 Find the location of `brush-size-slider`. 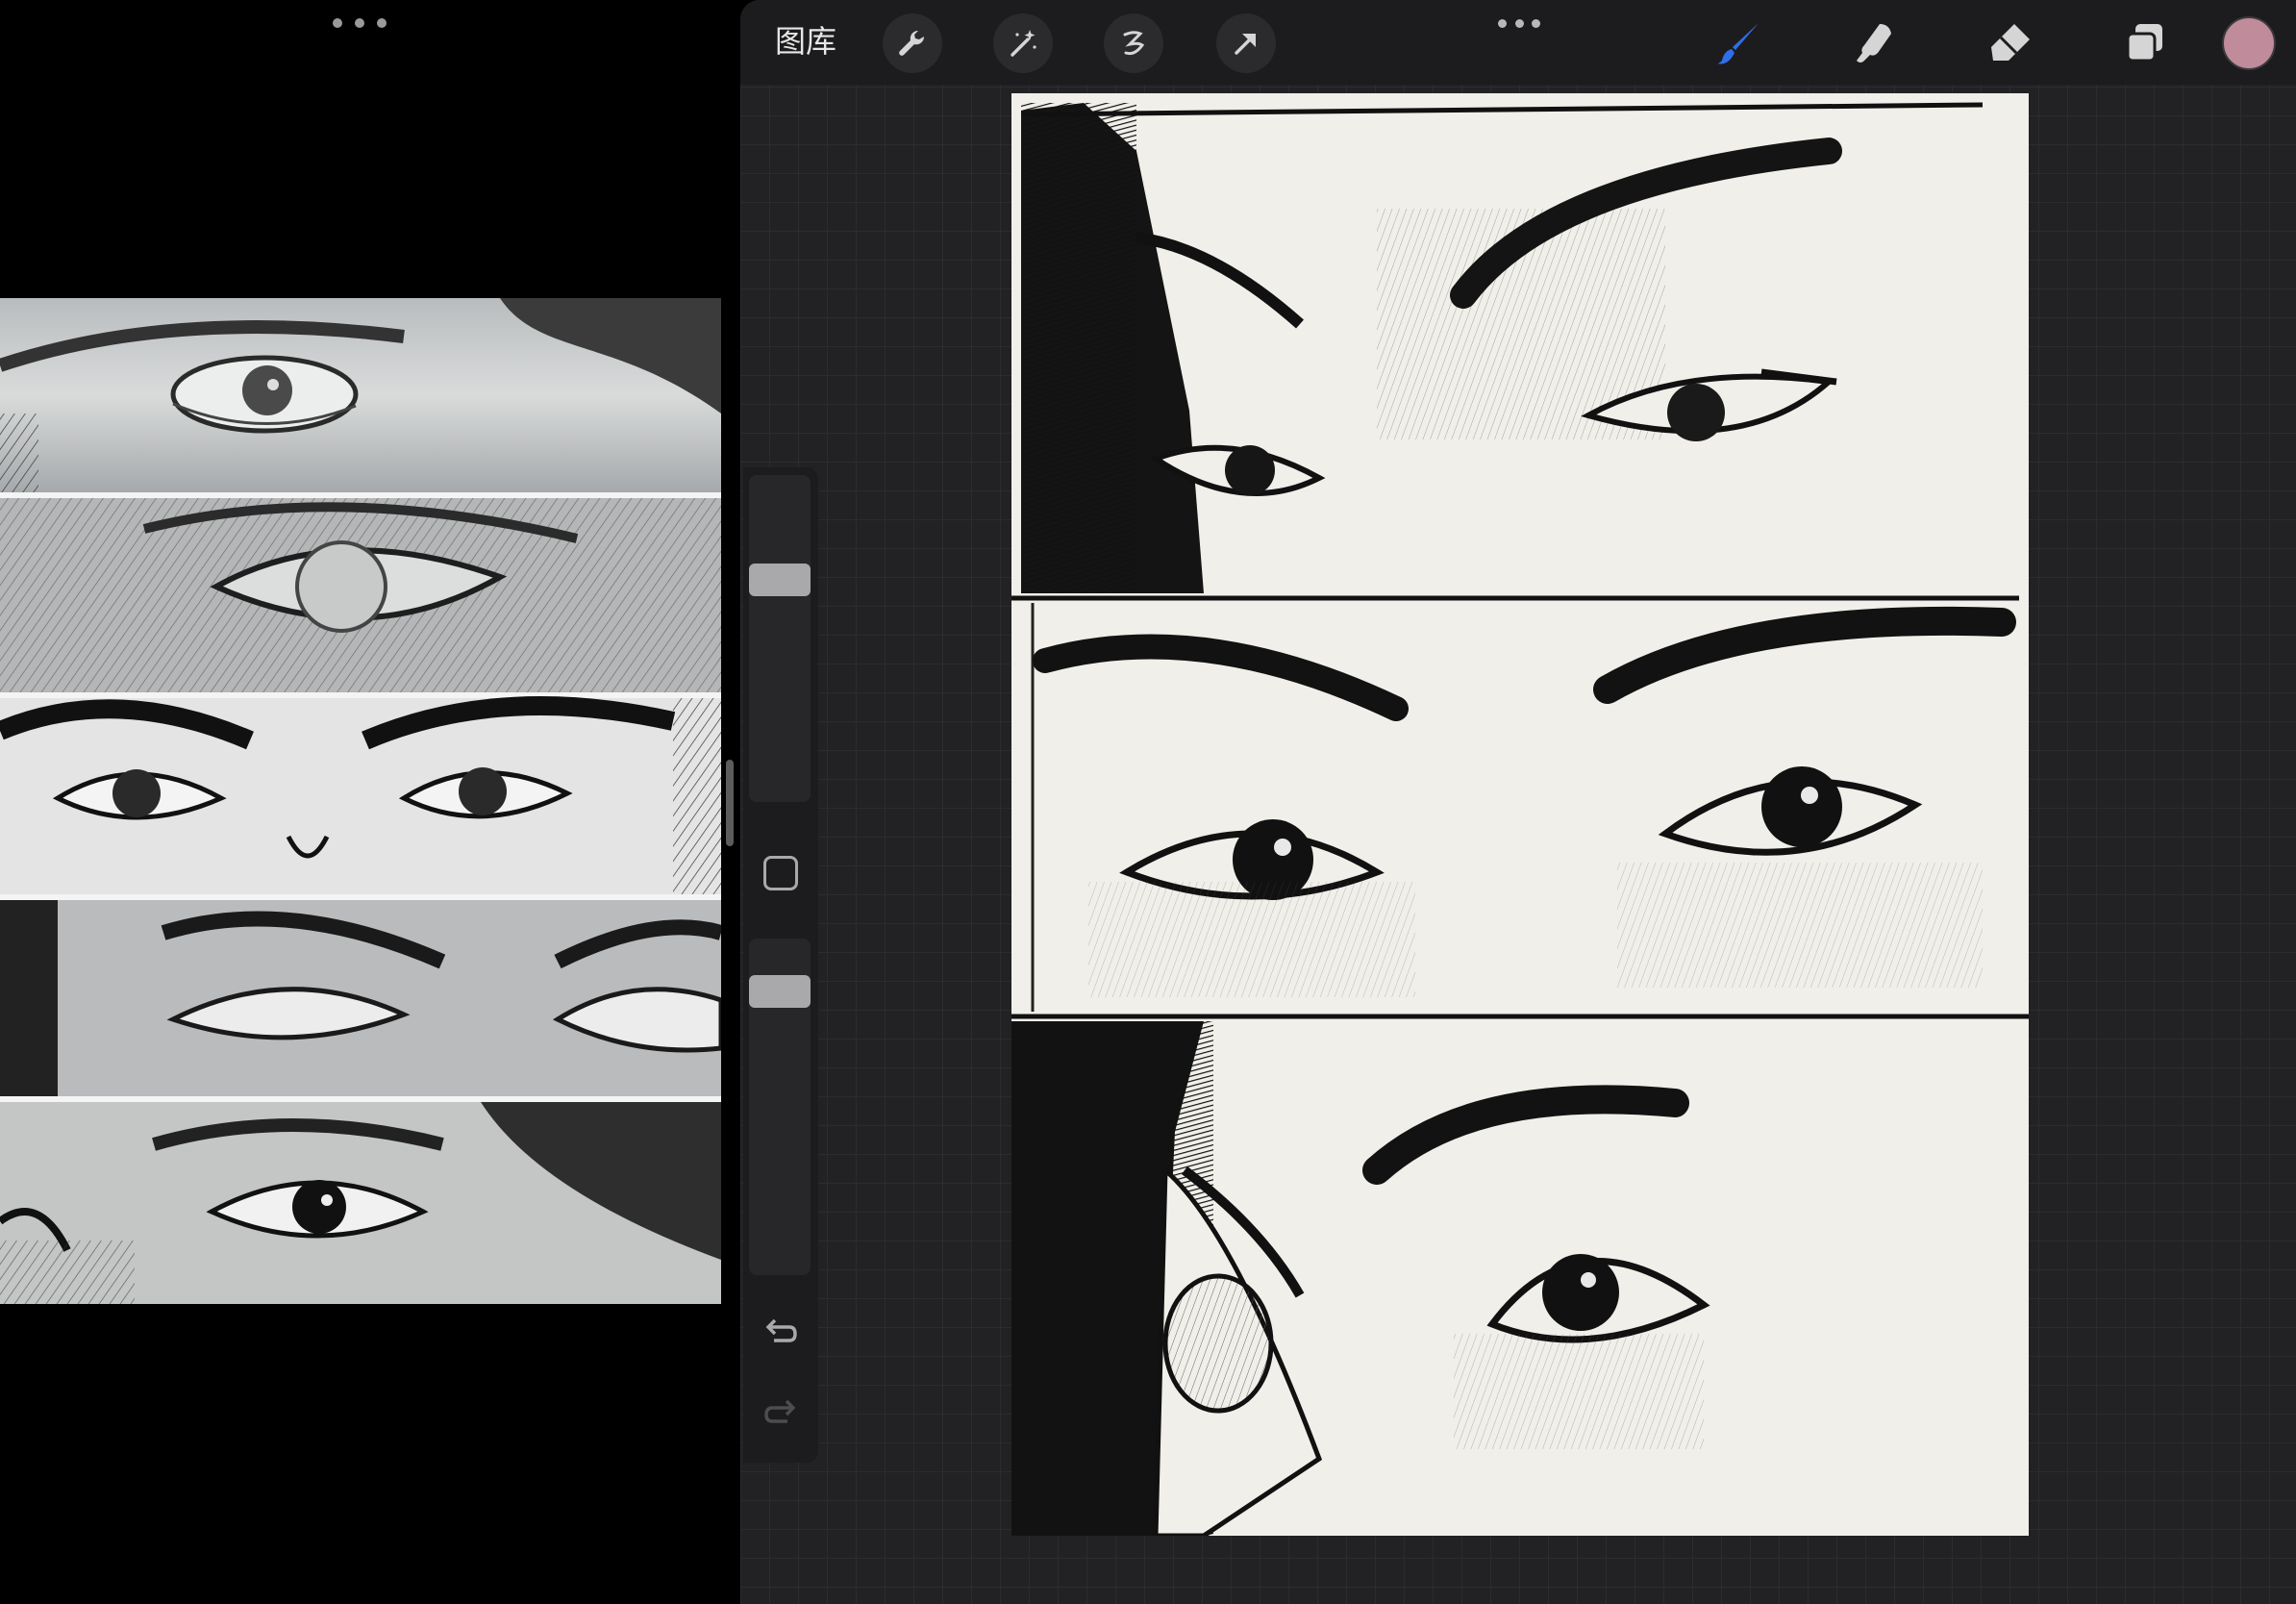

brush-size-slider is located at coordinates (780, 638).